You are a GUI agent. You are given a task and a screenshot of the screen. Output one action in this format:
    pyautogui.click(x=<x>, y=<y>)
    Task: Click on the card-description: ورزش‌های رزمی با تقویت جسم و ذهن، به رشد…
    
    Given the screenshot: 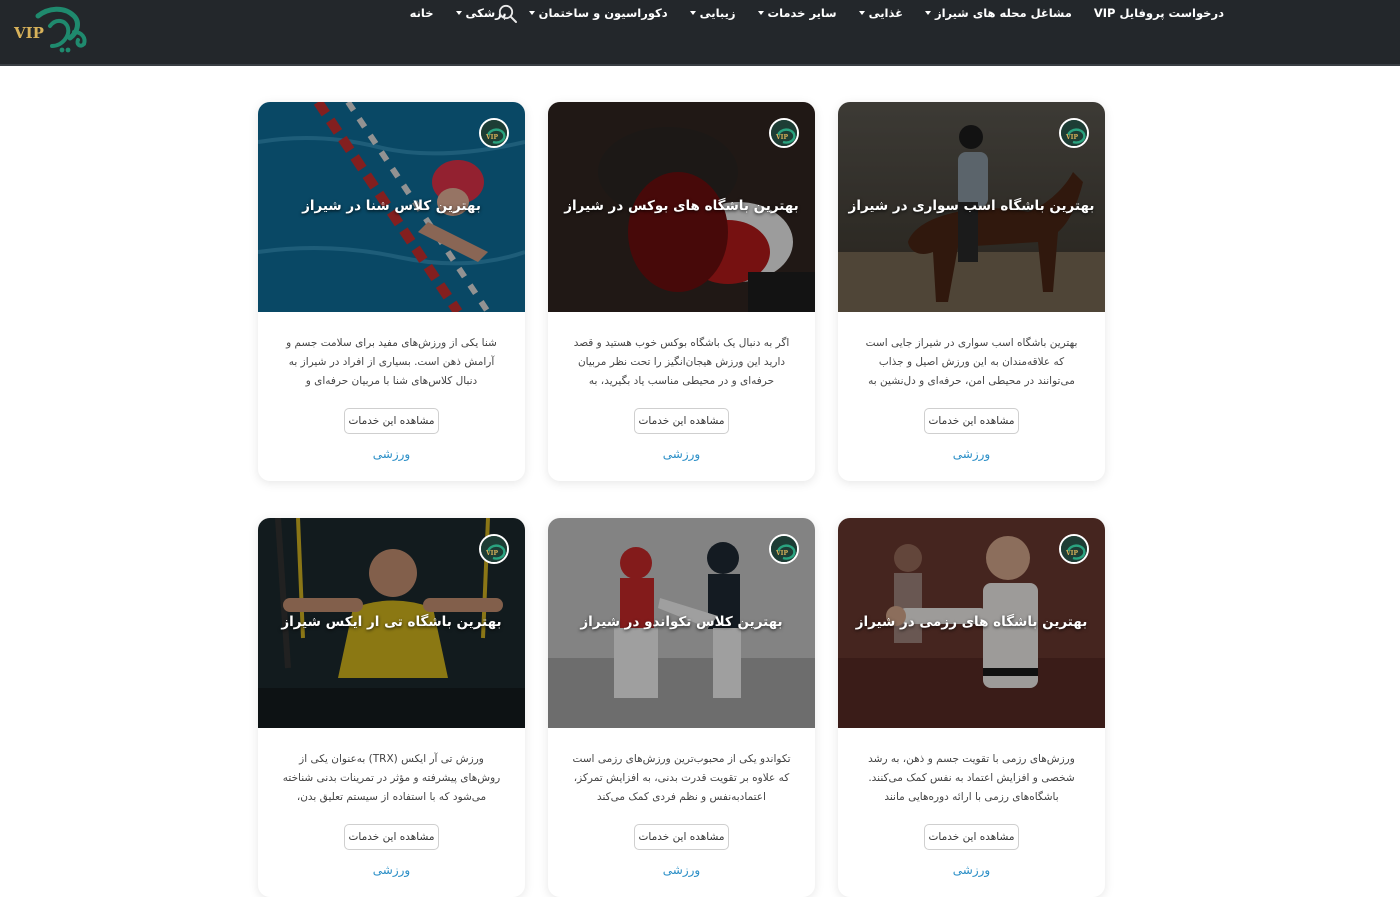 What is the action you would take?
    pyautogui.click(x=971, y=778)
    